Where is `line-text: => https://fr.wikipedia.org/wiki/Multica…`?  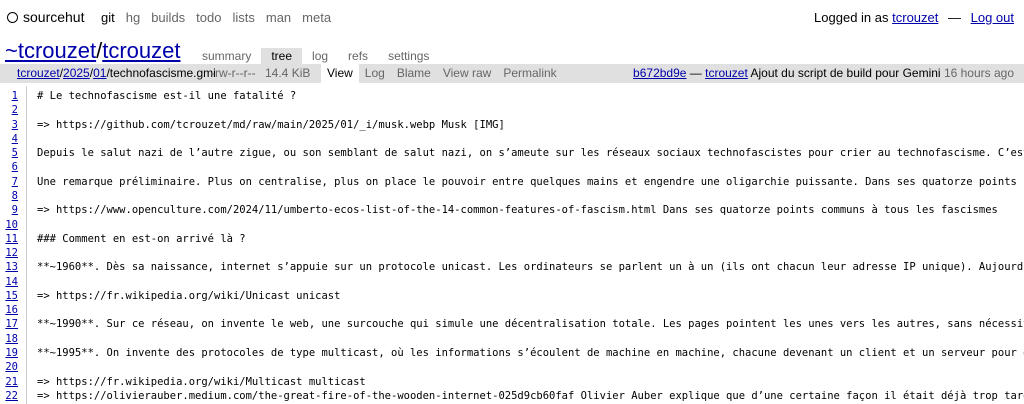
line-text: => https://fr.wikipedia.org/wiki/Multica… is located at coordinates (201, 381).